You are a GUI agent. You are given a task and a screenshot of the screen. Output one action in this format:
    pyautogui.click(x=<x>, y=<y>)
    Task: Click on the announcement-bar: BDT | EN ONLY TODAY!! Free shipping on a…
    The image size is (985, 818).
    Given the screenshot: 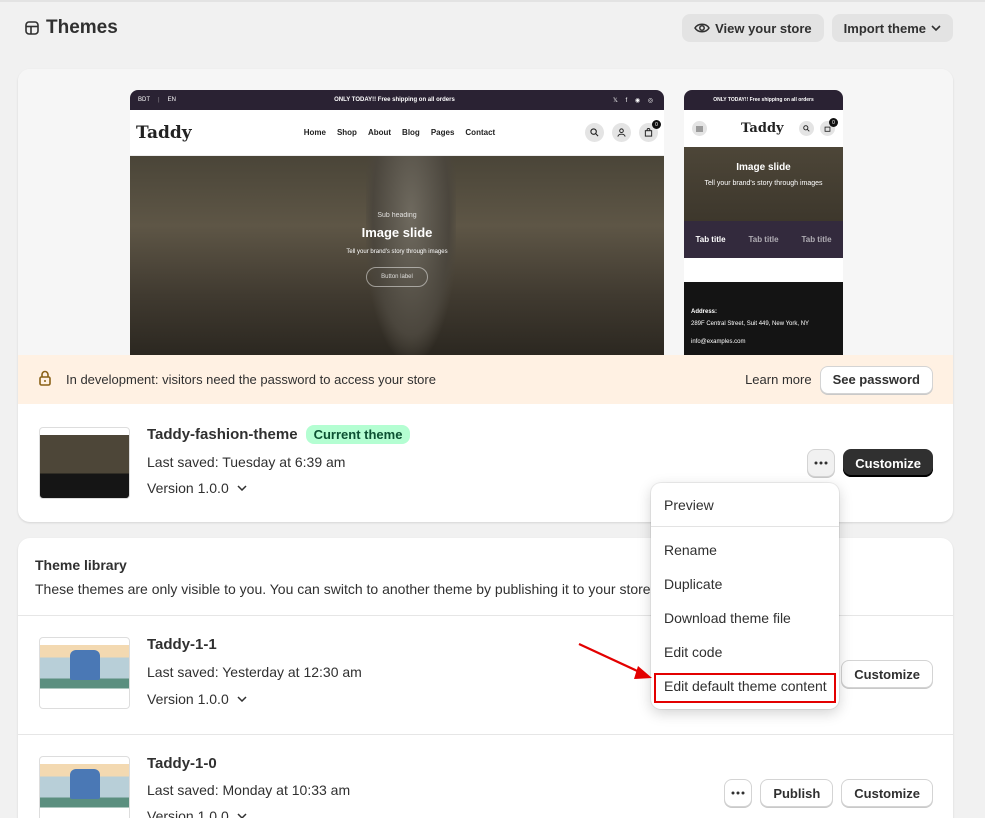 What is the action you would take?
    pyautogui.click(x=397, y=100)
    